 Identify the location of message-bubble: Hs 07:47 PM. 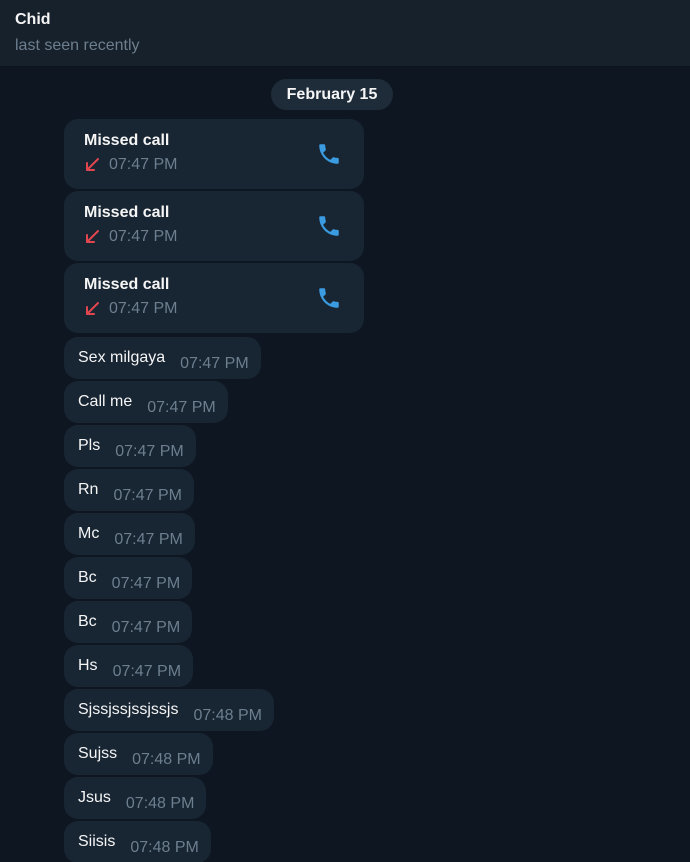
(129, 666).